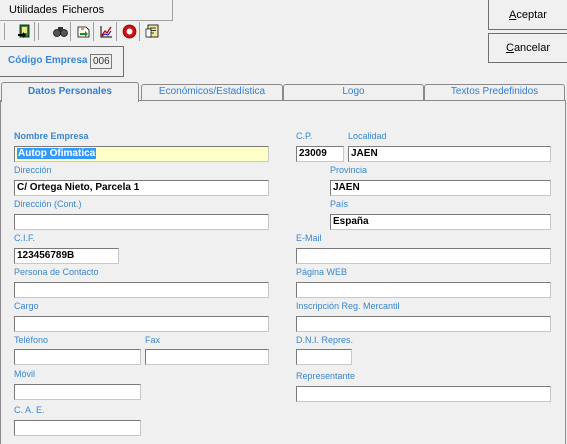 The image size is (567, 444). What do you see at coordinates (70, 92) in the screenshot?
I see `tab-datos-personales: Datos Personales` at bounding box center [70, 92].